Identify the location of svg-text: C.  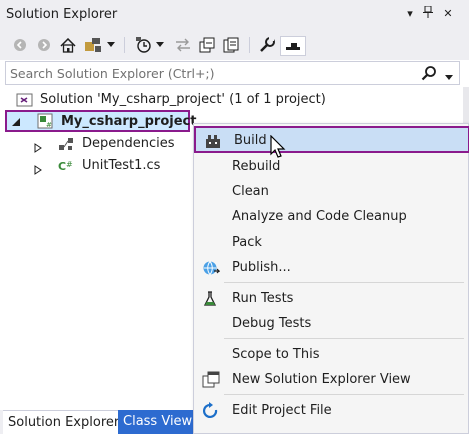
(62, 166).